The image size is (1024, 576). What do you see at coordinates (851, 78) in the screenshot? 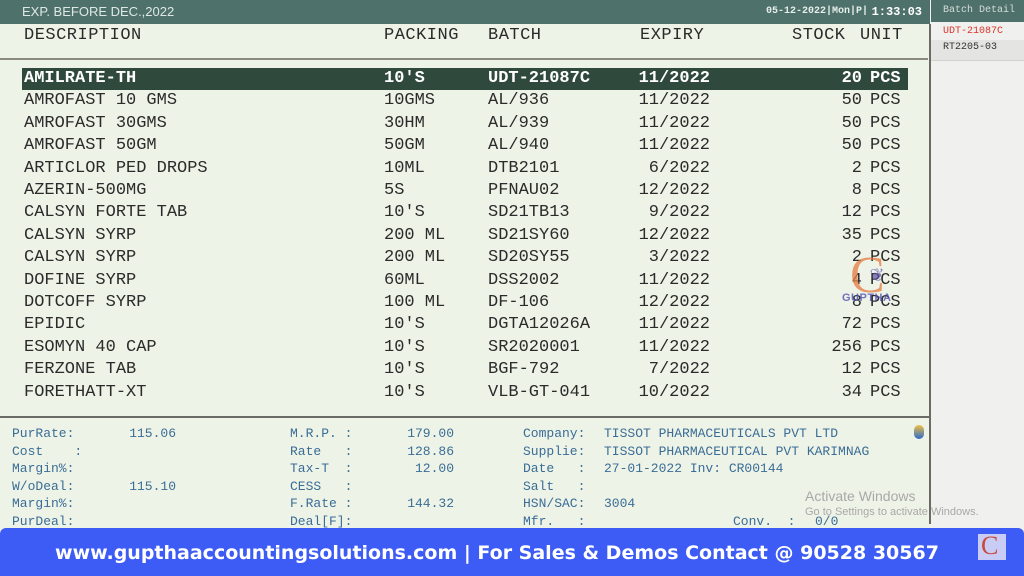
I see `cell-stock: 20` at bounding box center [851, 78].